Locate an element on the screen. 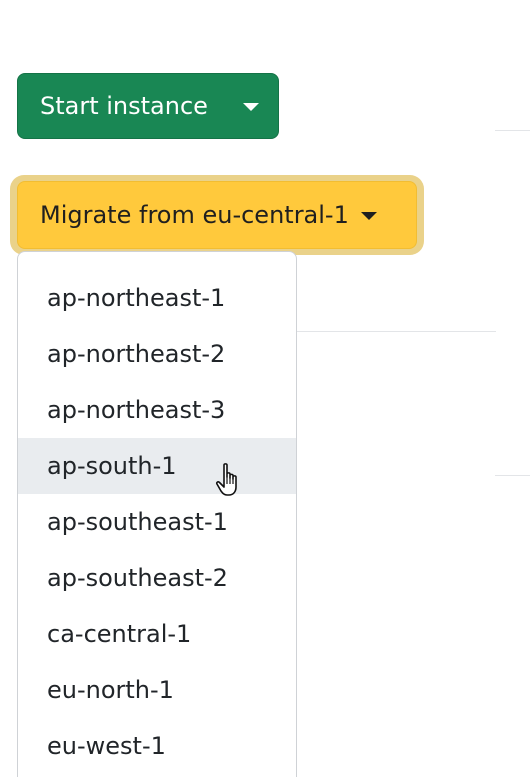  migrate-dropdown-button: Migrate from eu-central-1 is located at coordinates (217, 215).